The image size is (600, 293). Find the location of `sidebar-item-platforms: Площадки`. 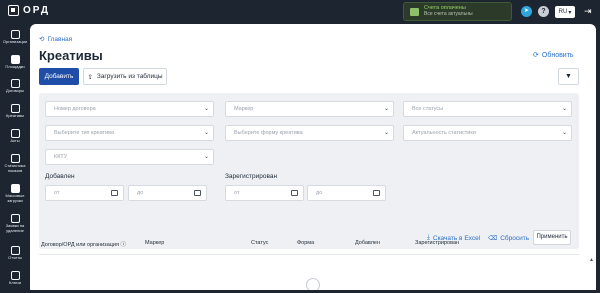

sidebar-item-platforms: Площадки is located at coordinates (15, 62).